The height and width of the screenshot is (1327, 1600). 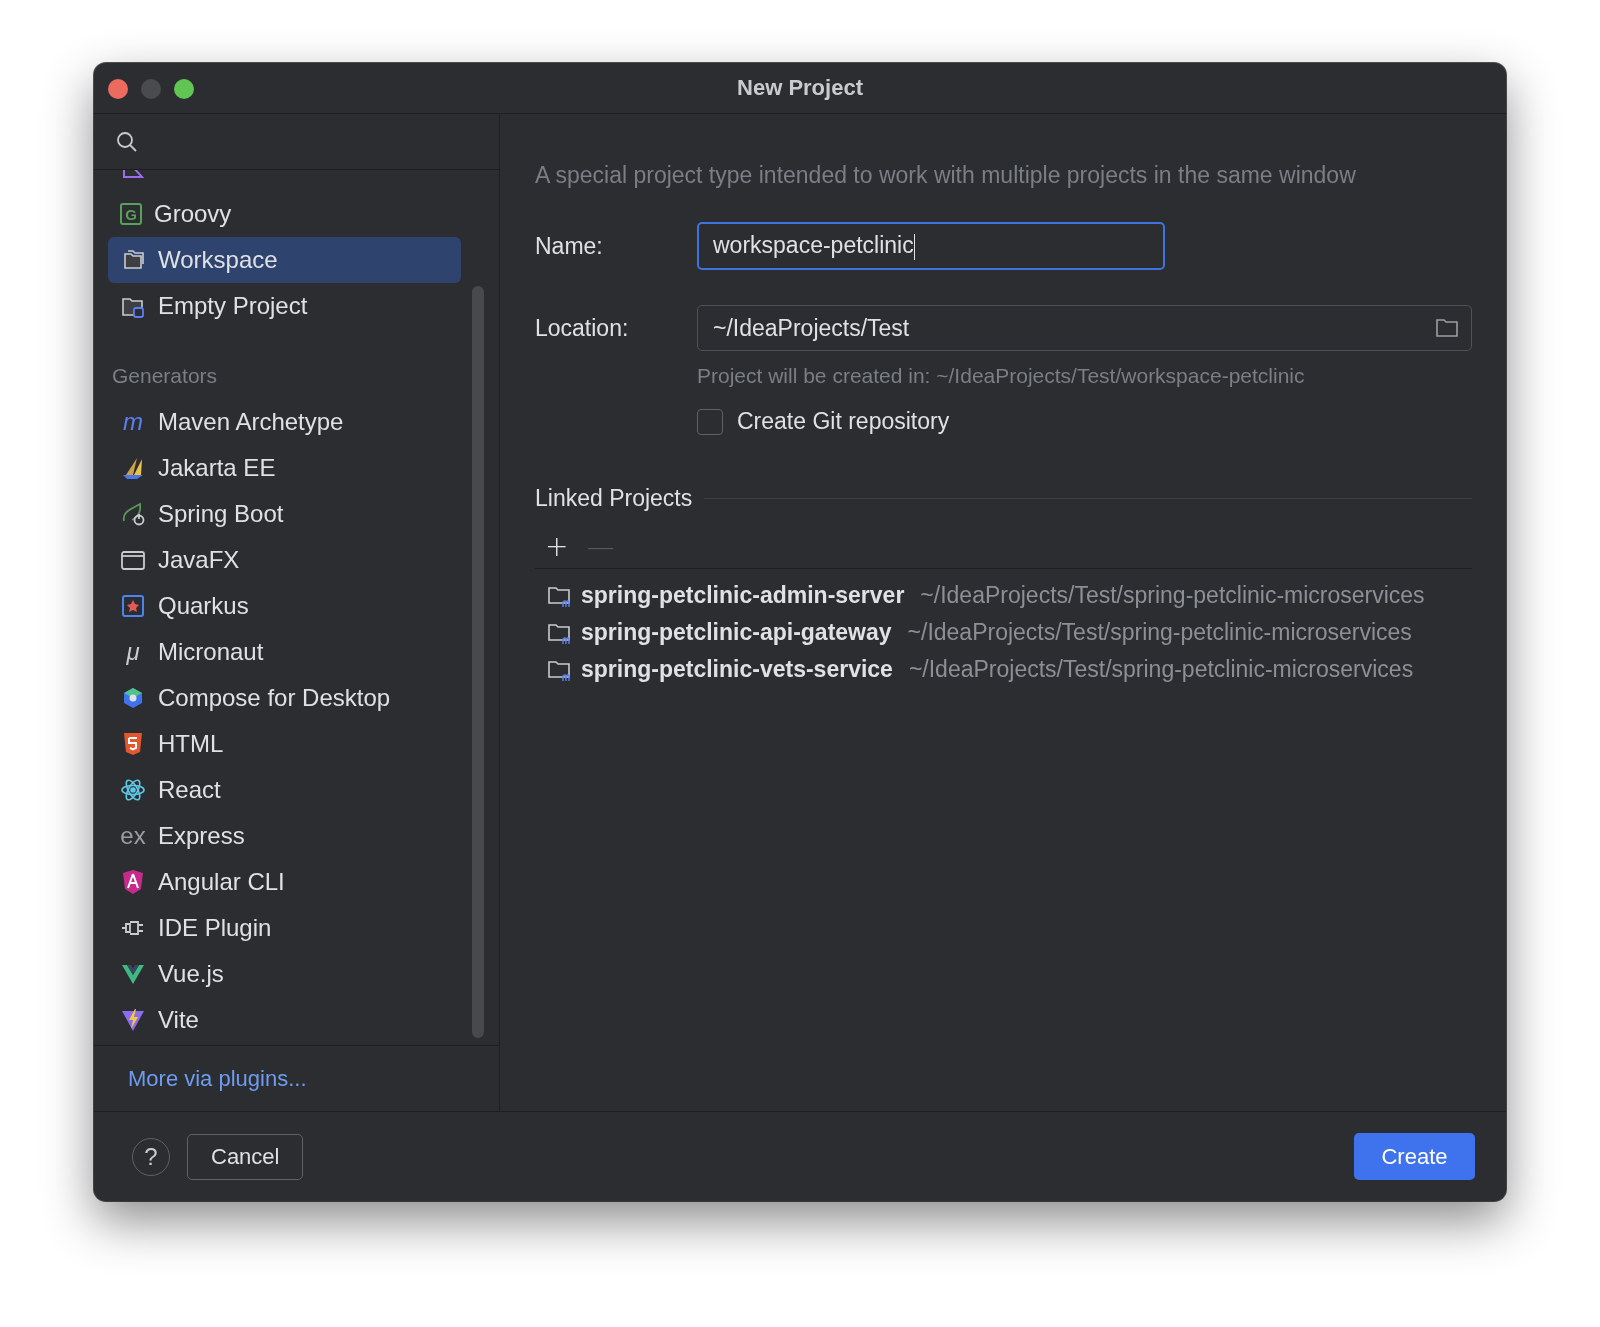 I want to click on field-label: Location:, so click(x=582, y=328).